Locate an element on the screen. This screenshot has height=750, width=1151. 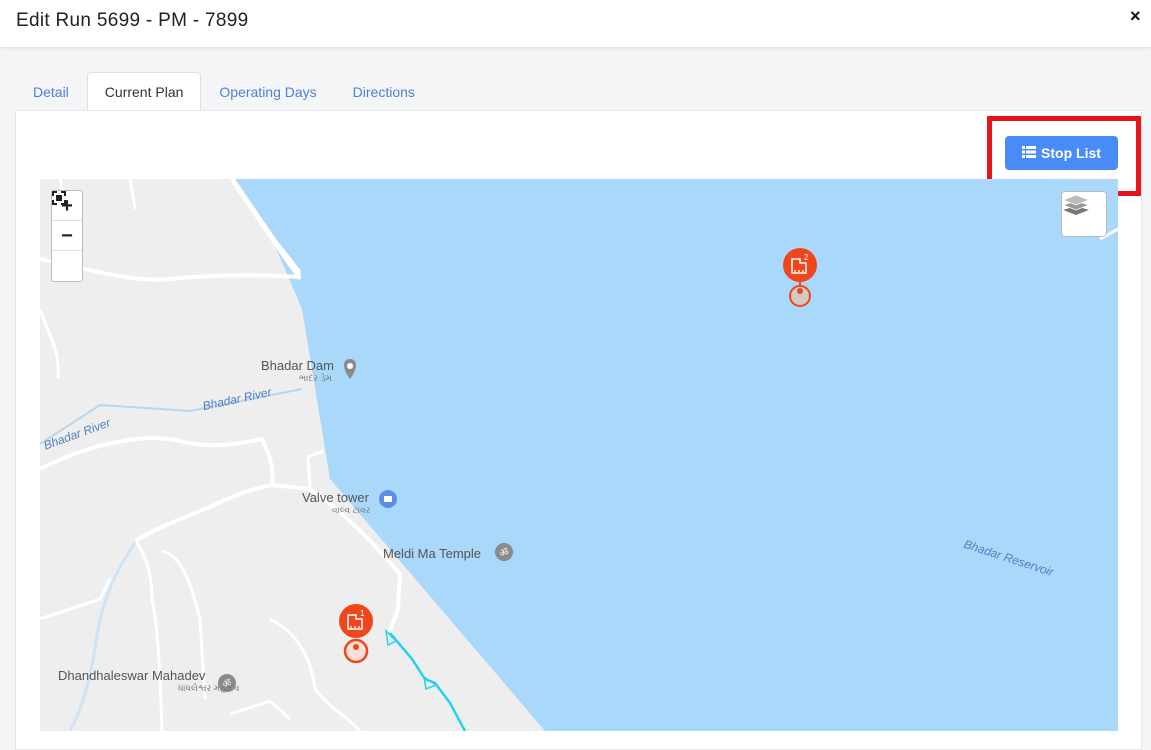
place-sublabel-valve-tower: વાલ્વ ટાવર is located at coordinates (351, 510).